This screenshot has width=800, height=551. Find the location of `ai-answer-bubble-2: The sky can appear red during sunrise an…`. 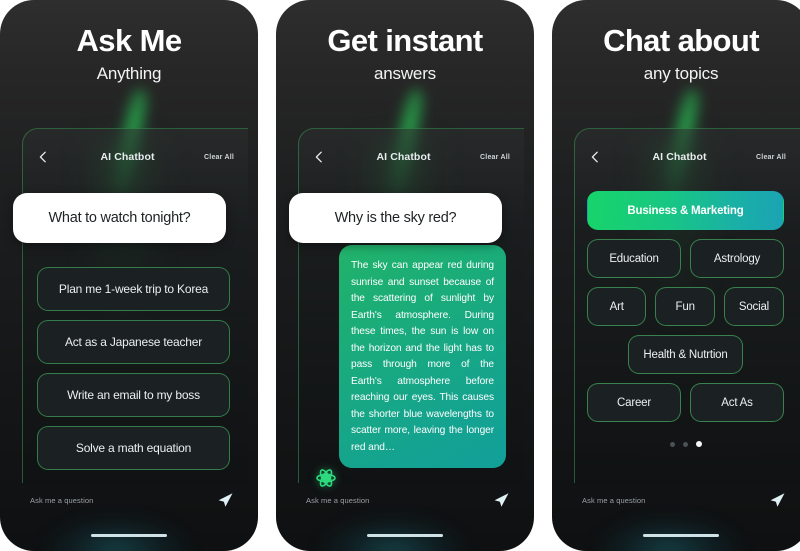

ai-answer-bubble-2: The sky can appear red during sunrise an… is located at coordinates (422, 357).